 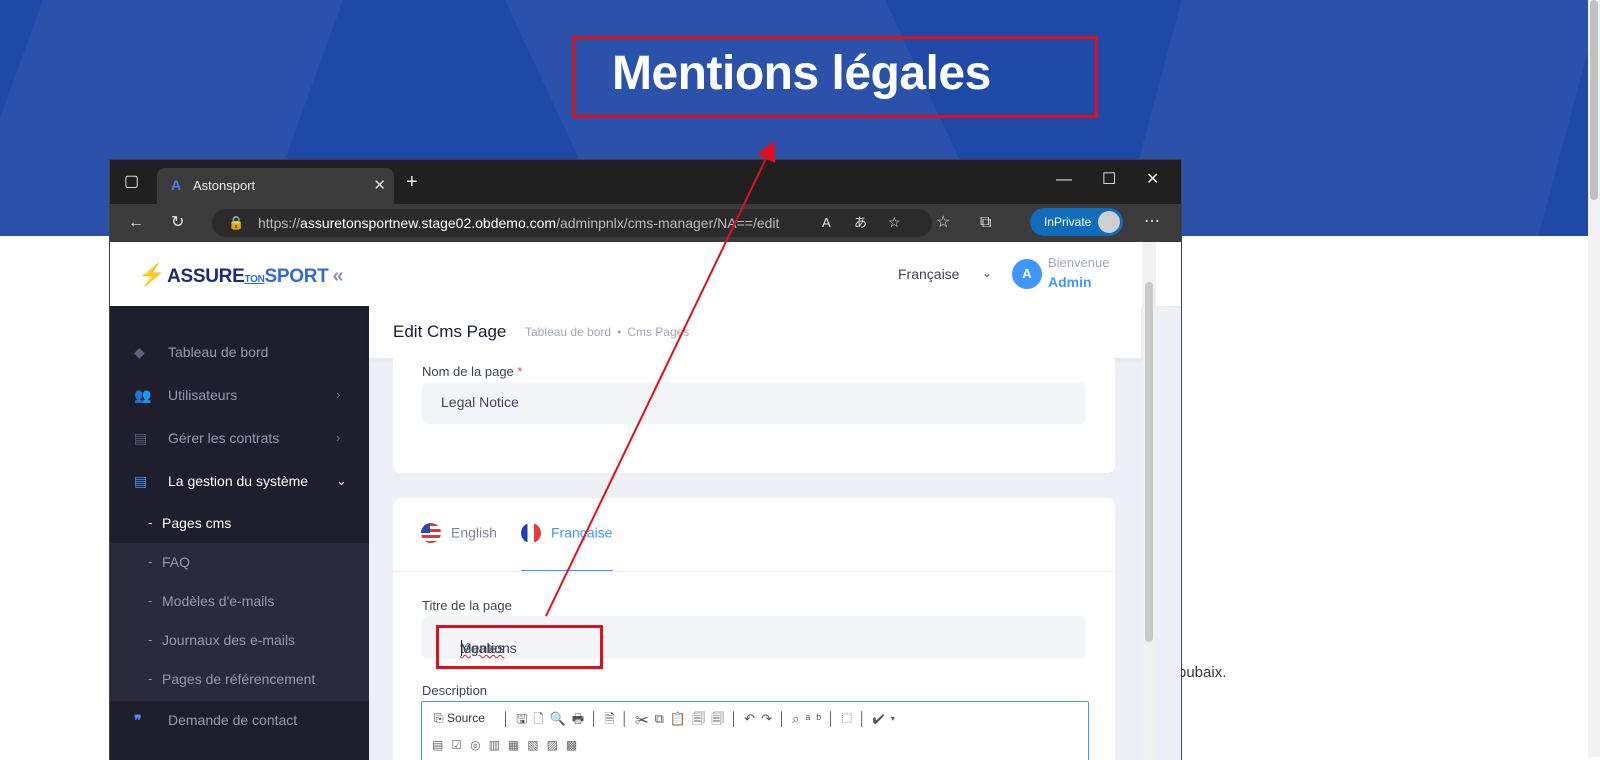 What do you see at coordinates (136, 223) in the screenshot?
I see `back-icon: ←` at bounding box center [136, 223].